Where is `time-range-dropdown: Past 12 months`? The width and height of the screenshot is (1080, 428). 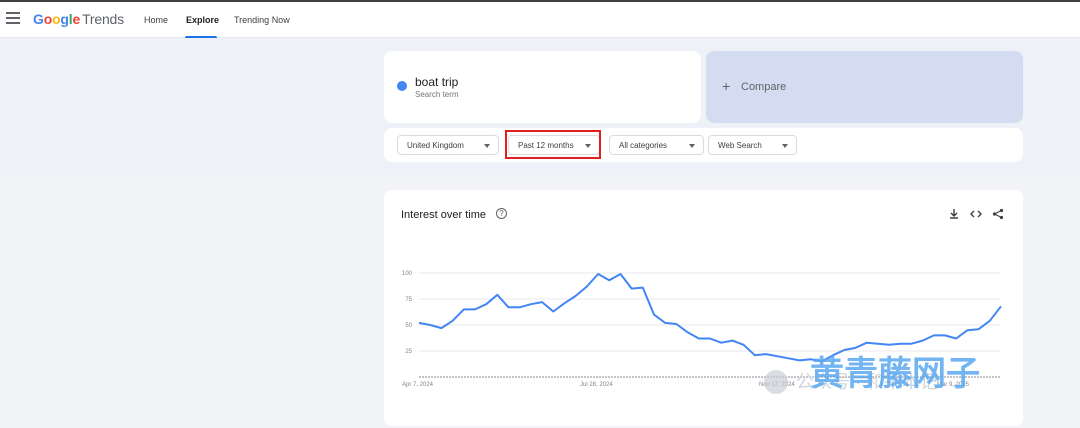
time-range-dropdown: Past 12 months is located at coordinates (554, 145).